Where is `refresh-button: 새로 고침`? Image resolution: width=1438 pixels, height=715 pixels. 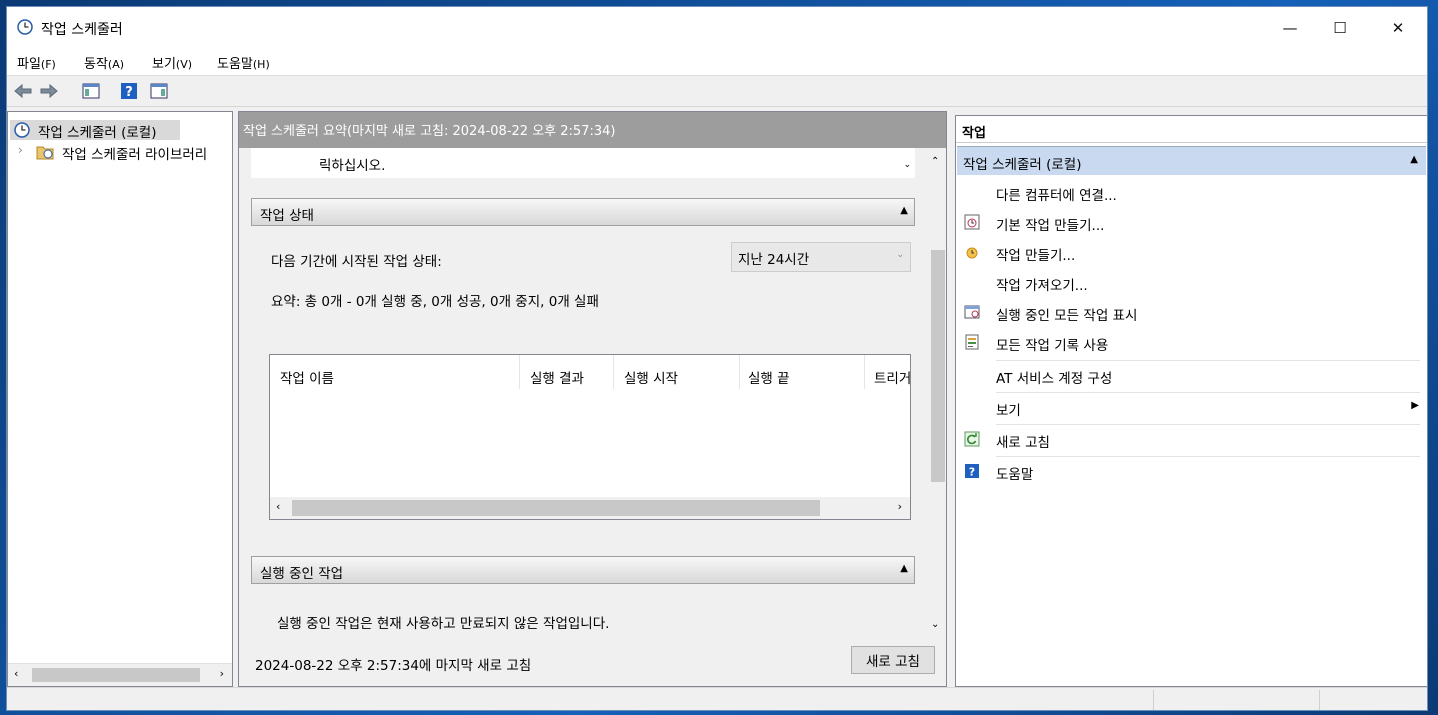
refresh-button: 새로 고침 is located at coordinates (893, 660).